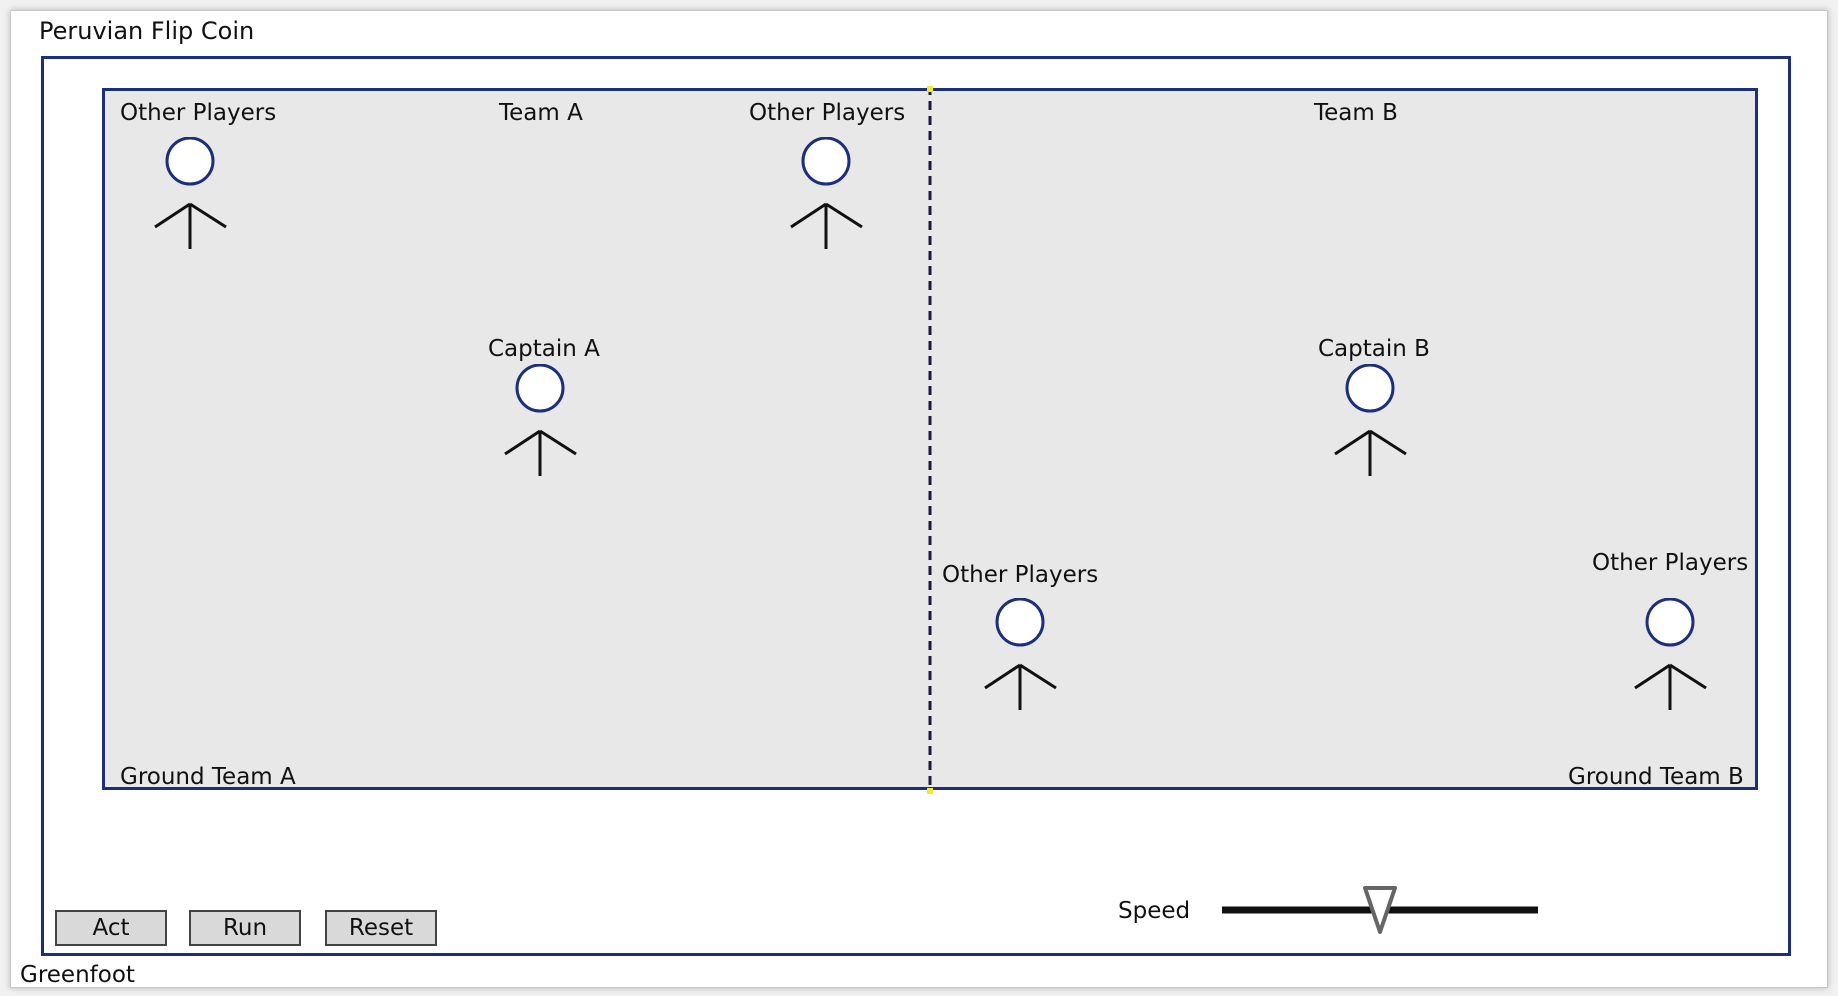 The width and height of the screenshot is (1838, 996). Describe the element at coordinates (1656, 777) in the screenshot. I see `ground-team-b-label: Ground Team B` at that location.